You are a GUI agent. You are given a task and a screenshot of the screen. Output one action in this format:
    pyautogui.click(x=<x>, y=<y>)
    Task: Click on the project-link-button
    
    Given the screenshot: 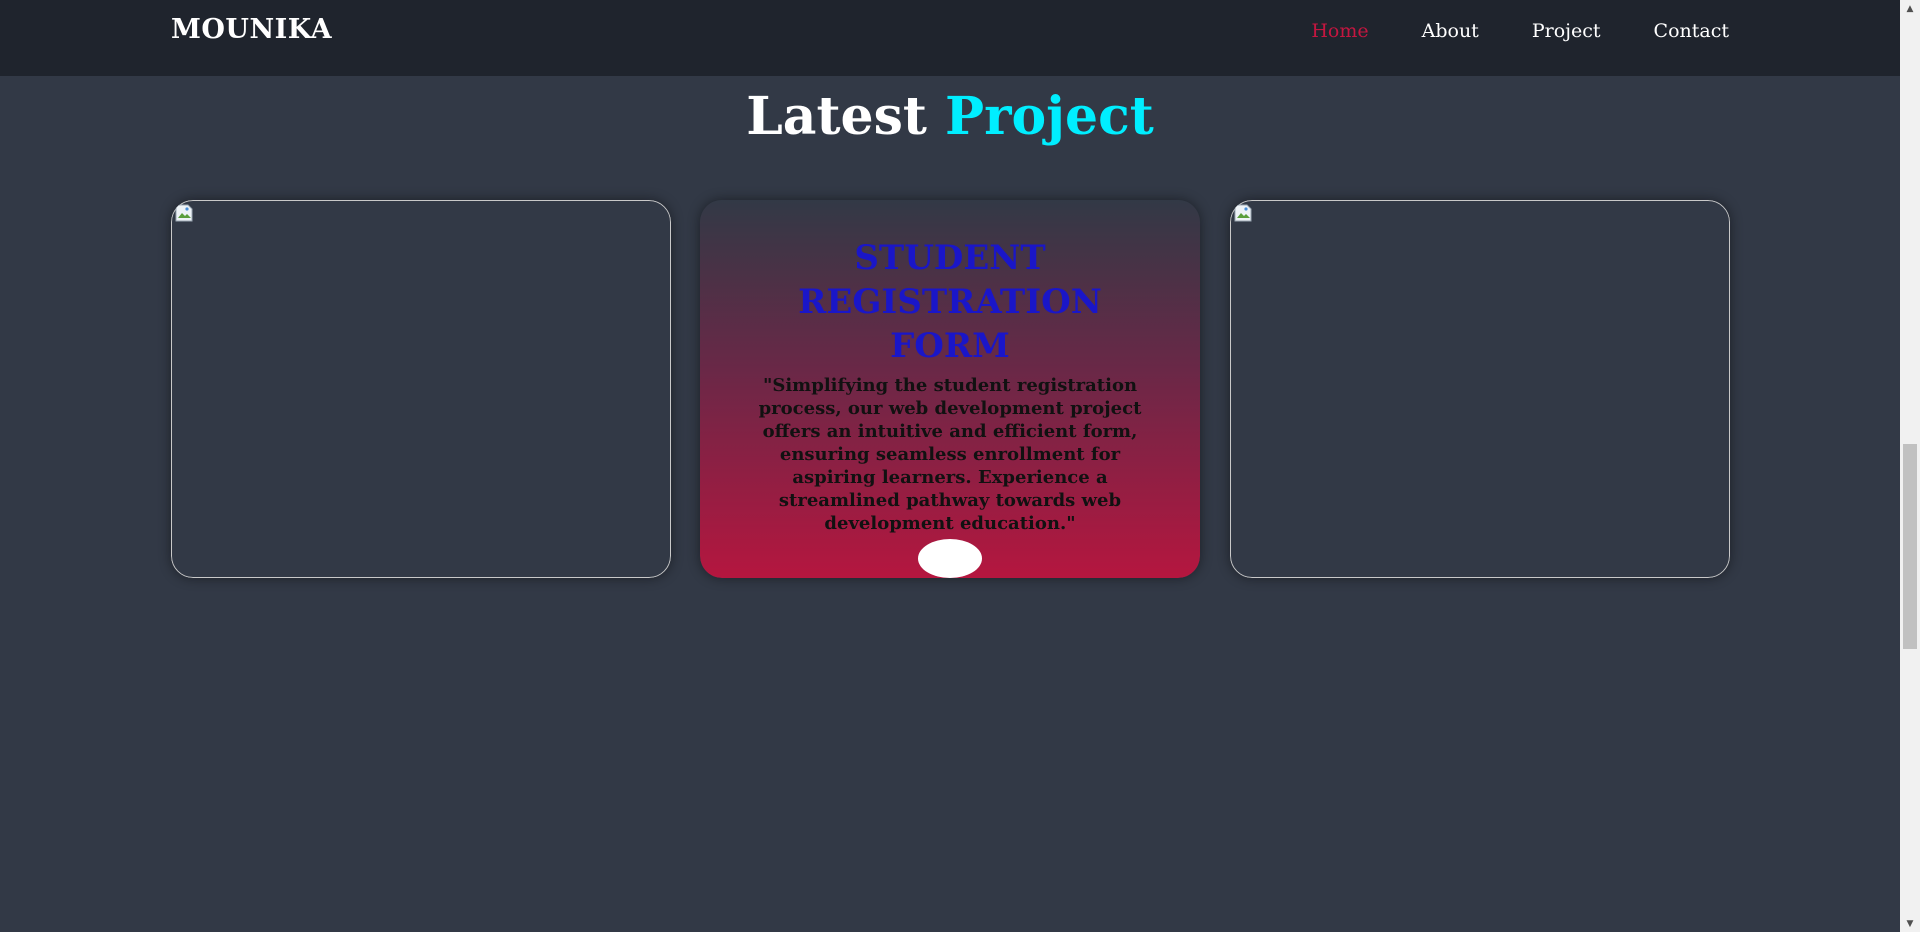 What is the action you would take?
    pyautogui.click(x=950, y=558)
    